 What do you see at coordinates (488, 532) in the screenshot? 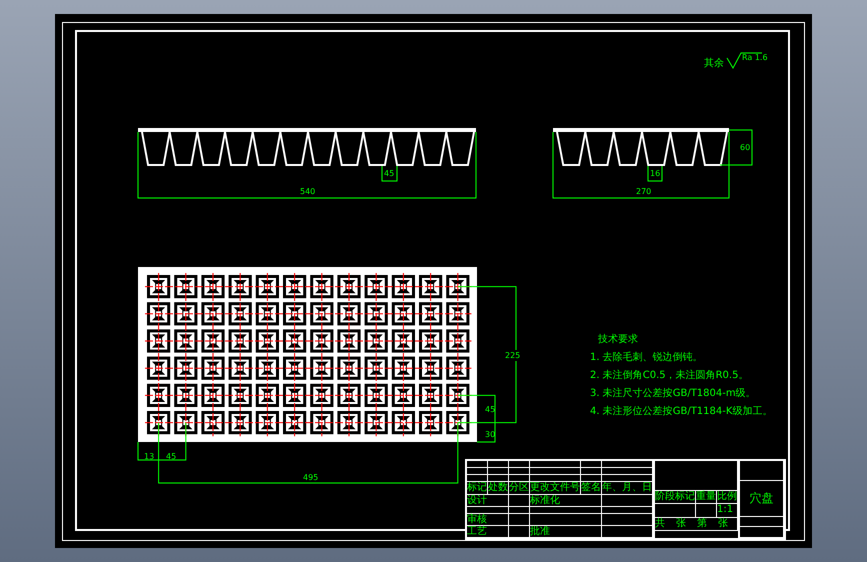
I see `label-cell: 工艺` at bounding box center [488, 532].